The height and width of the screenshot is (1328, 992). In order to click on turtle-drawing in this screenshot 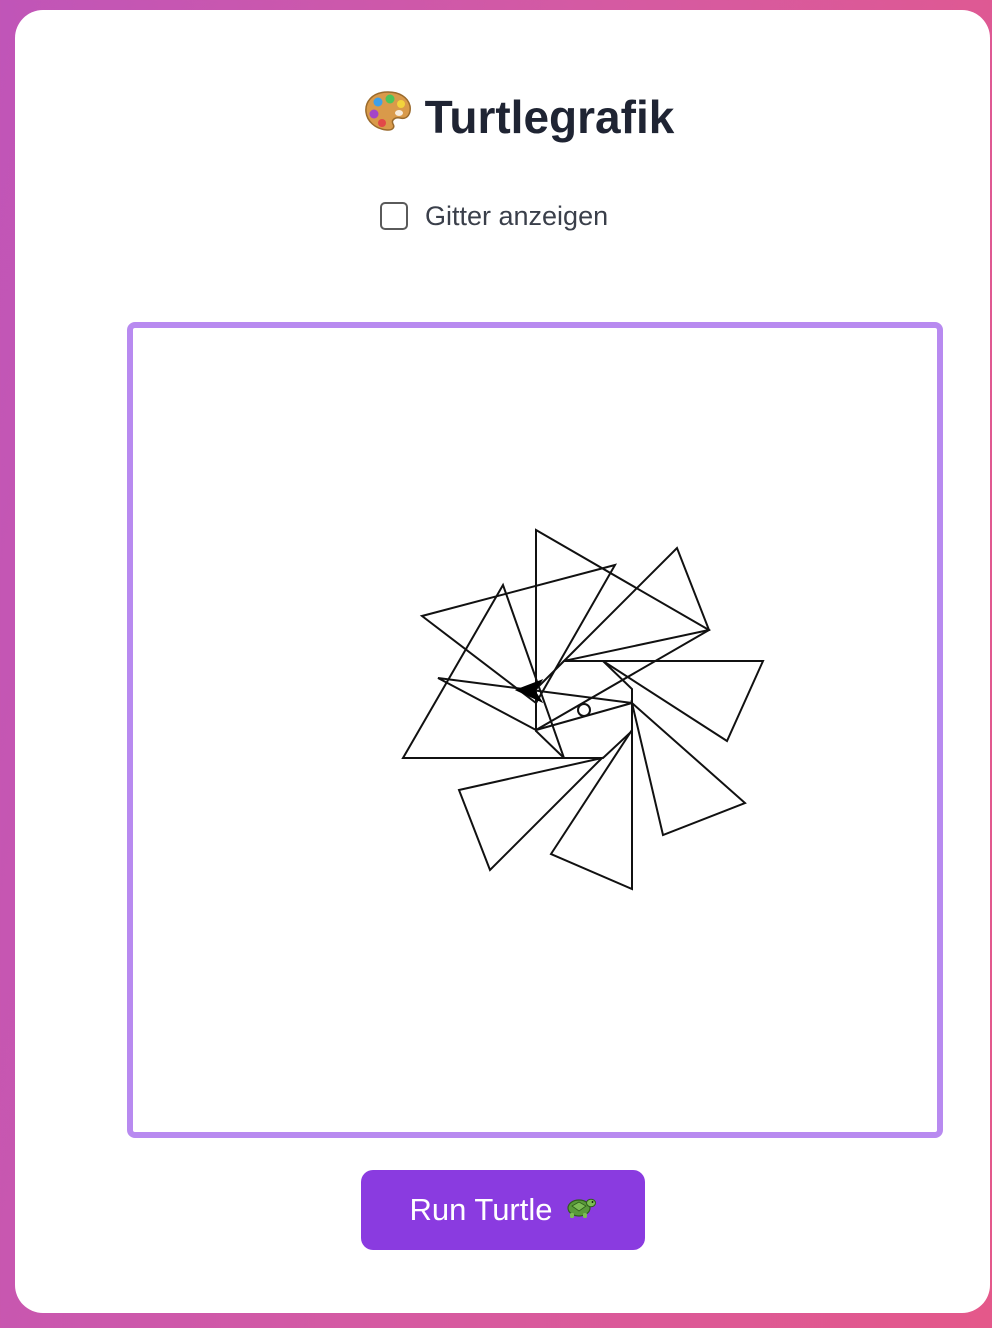, I will do `click(583, 709)`.